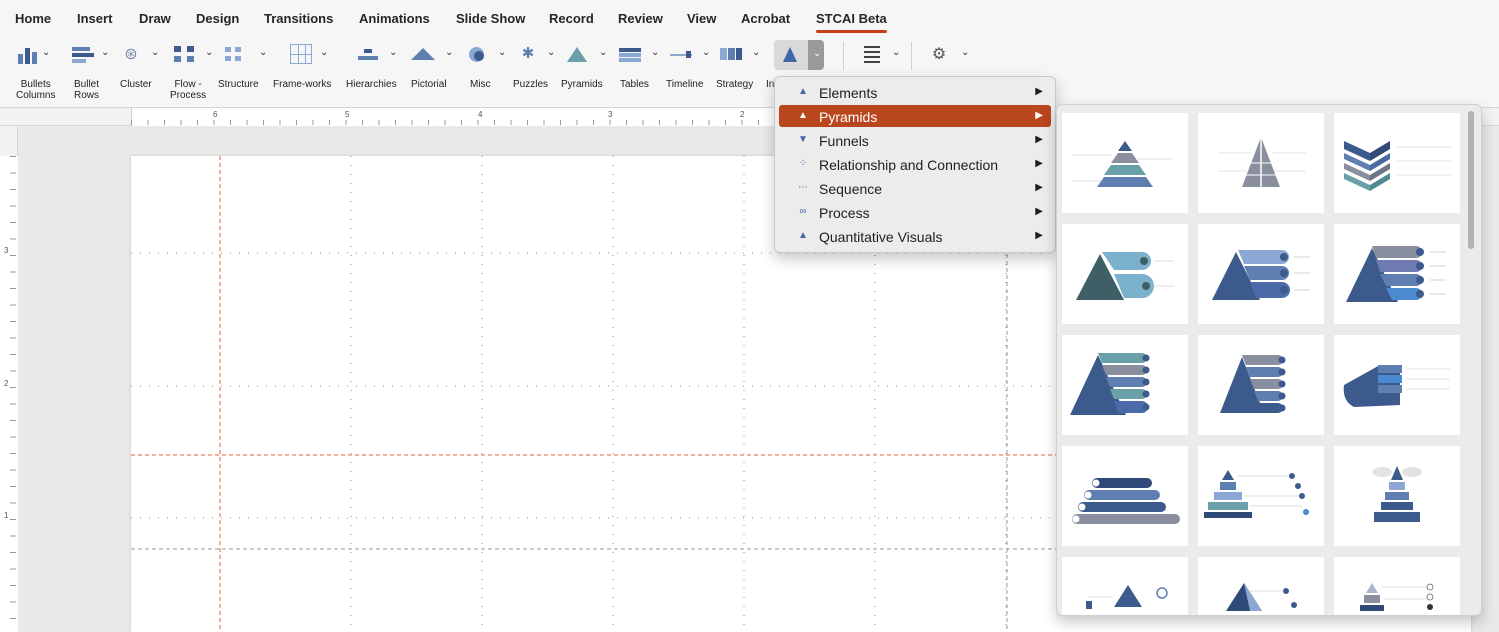 This screenshot has height=632, width=1499. What do you see at coordinates (939, 54) in the screenshot?
I see `gear-icon: ⚙` at bounding box center [939, 54].